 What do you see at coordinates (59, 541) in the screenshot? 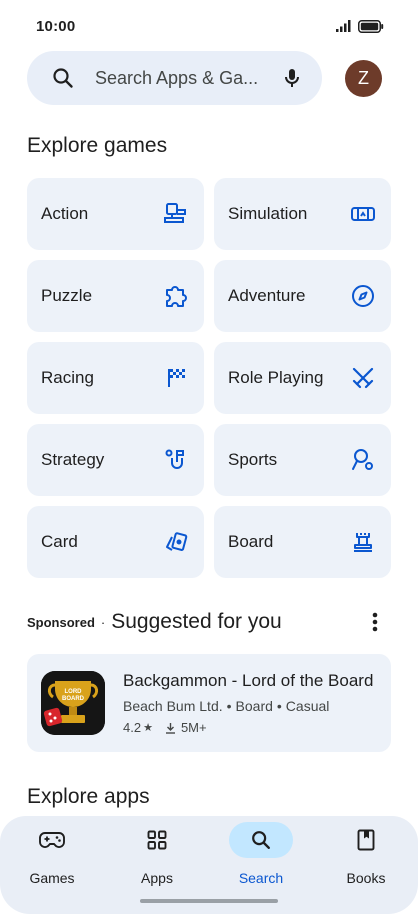
I see `category-label: Card` at bounding box center [59, 541].